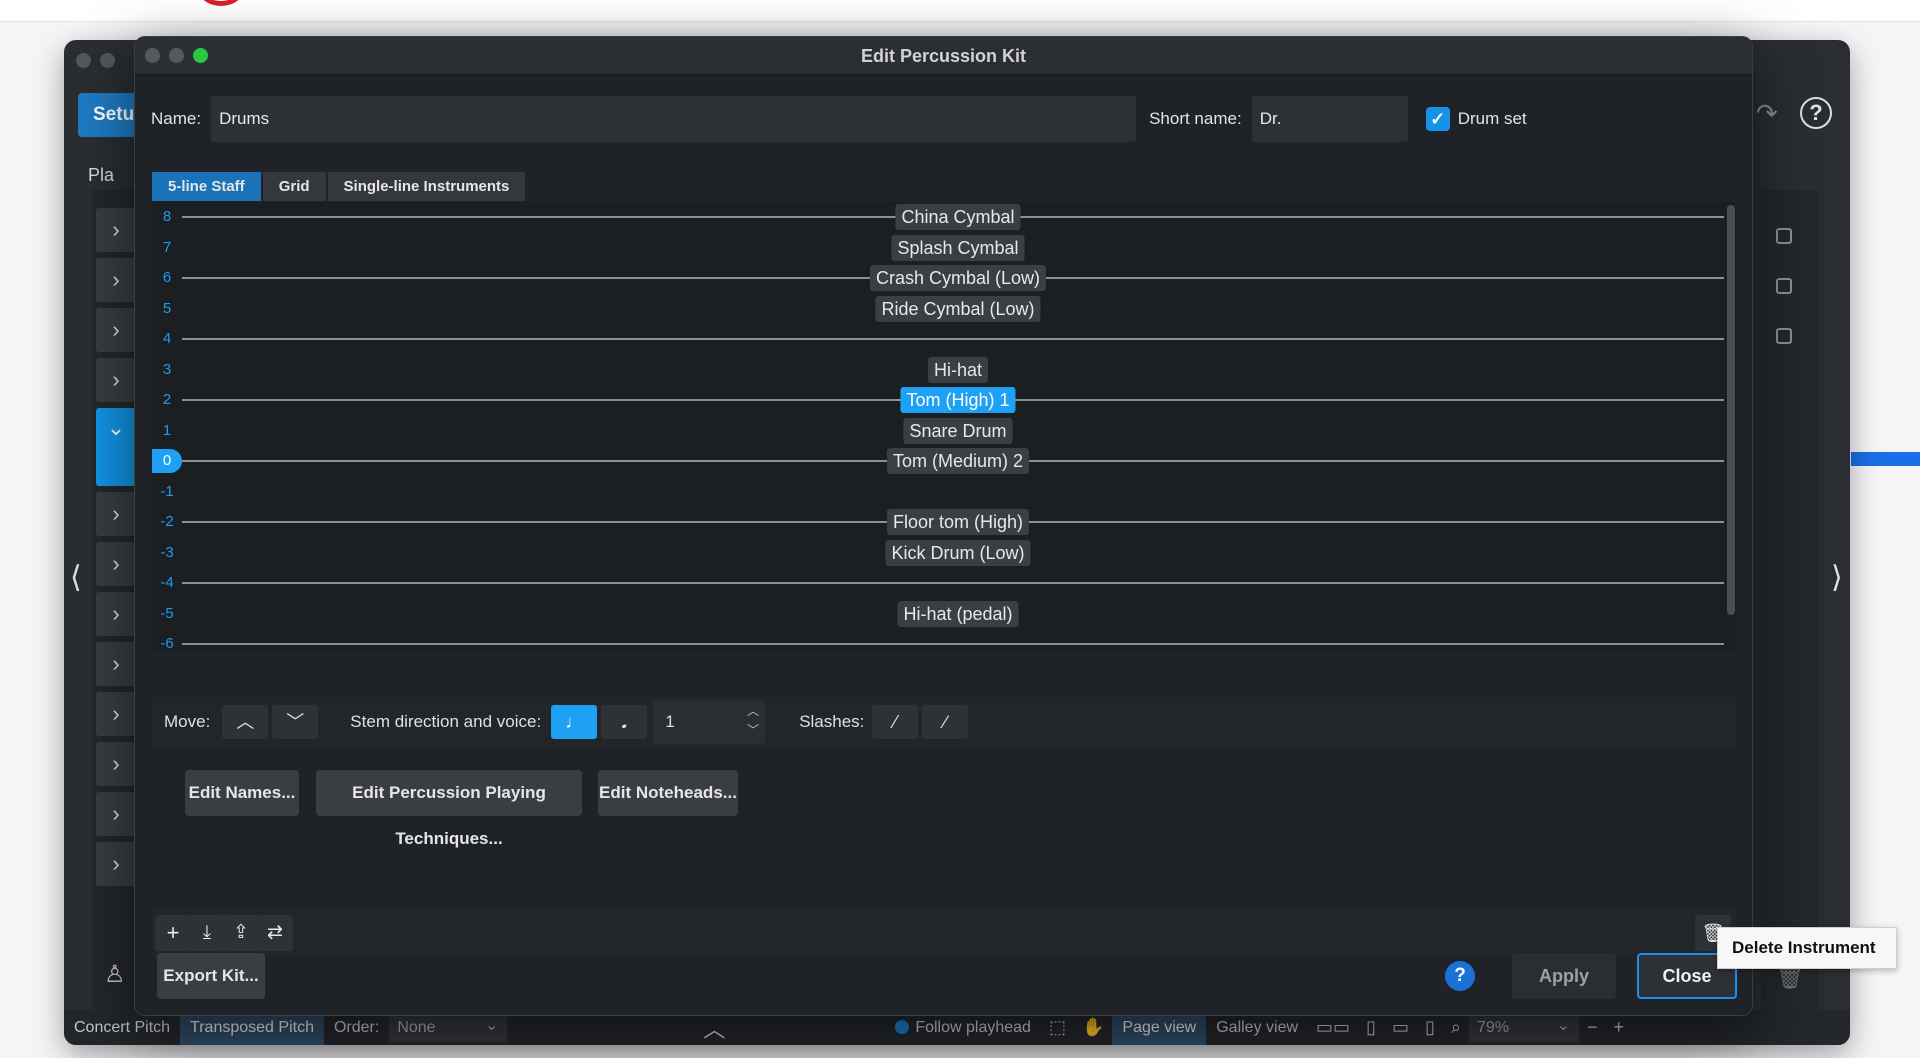  What do you see at coordinates (426, 186) in the screenshot?
I see `tab-single-line-instruments: Single-line Instruments` at bounding box center [426, 186].